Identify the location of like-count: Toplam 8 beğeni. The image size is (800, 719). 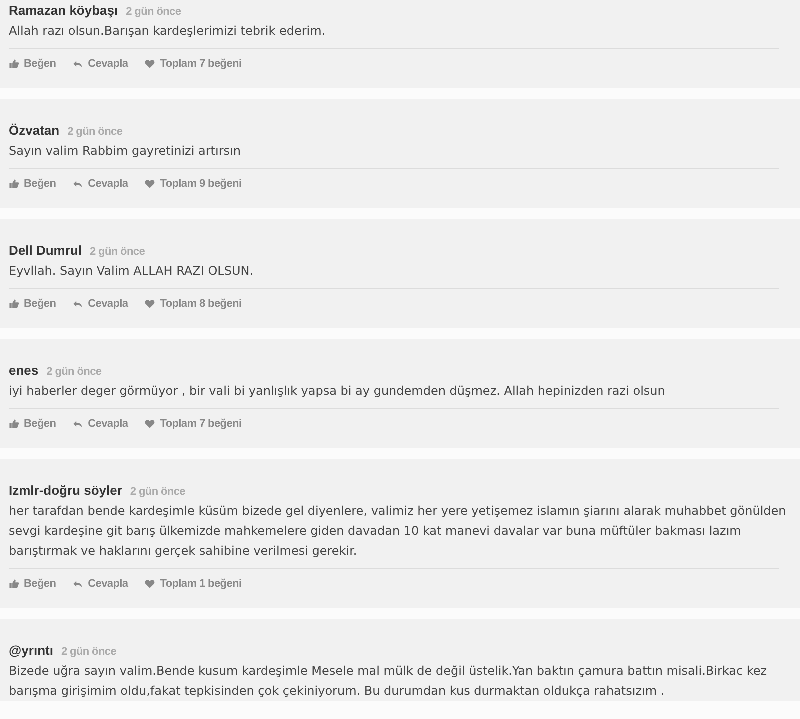
(193, 304).